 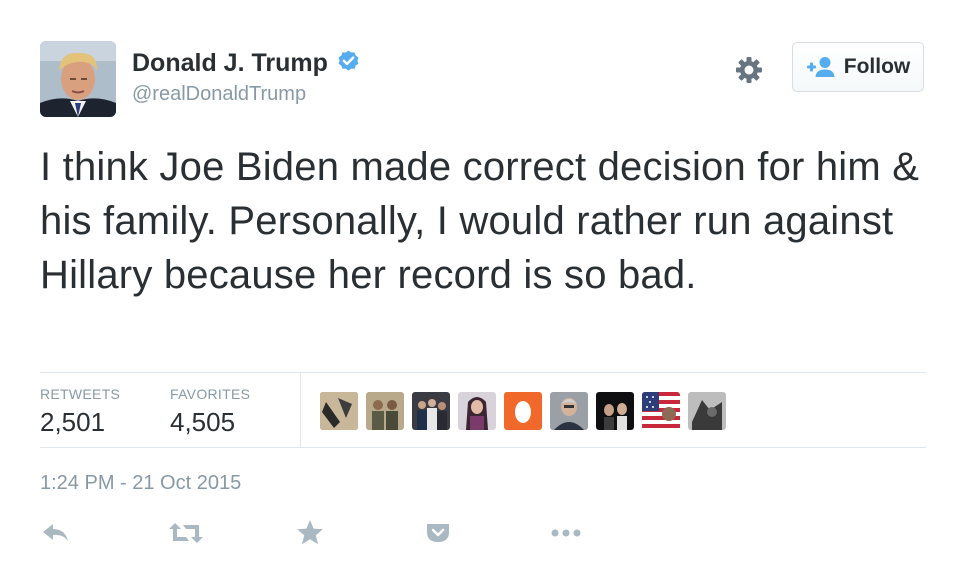 I want to click on author-avatar, so click(x=78, y=79).